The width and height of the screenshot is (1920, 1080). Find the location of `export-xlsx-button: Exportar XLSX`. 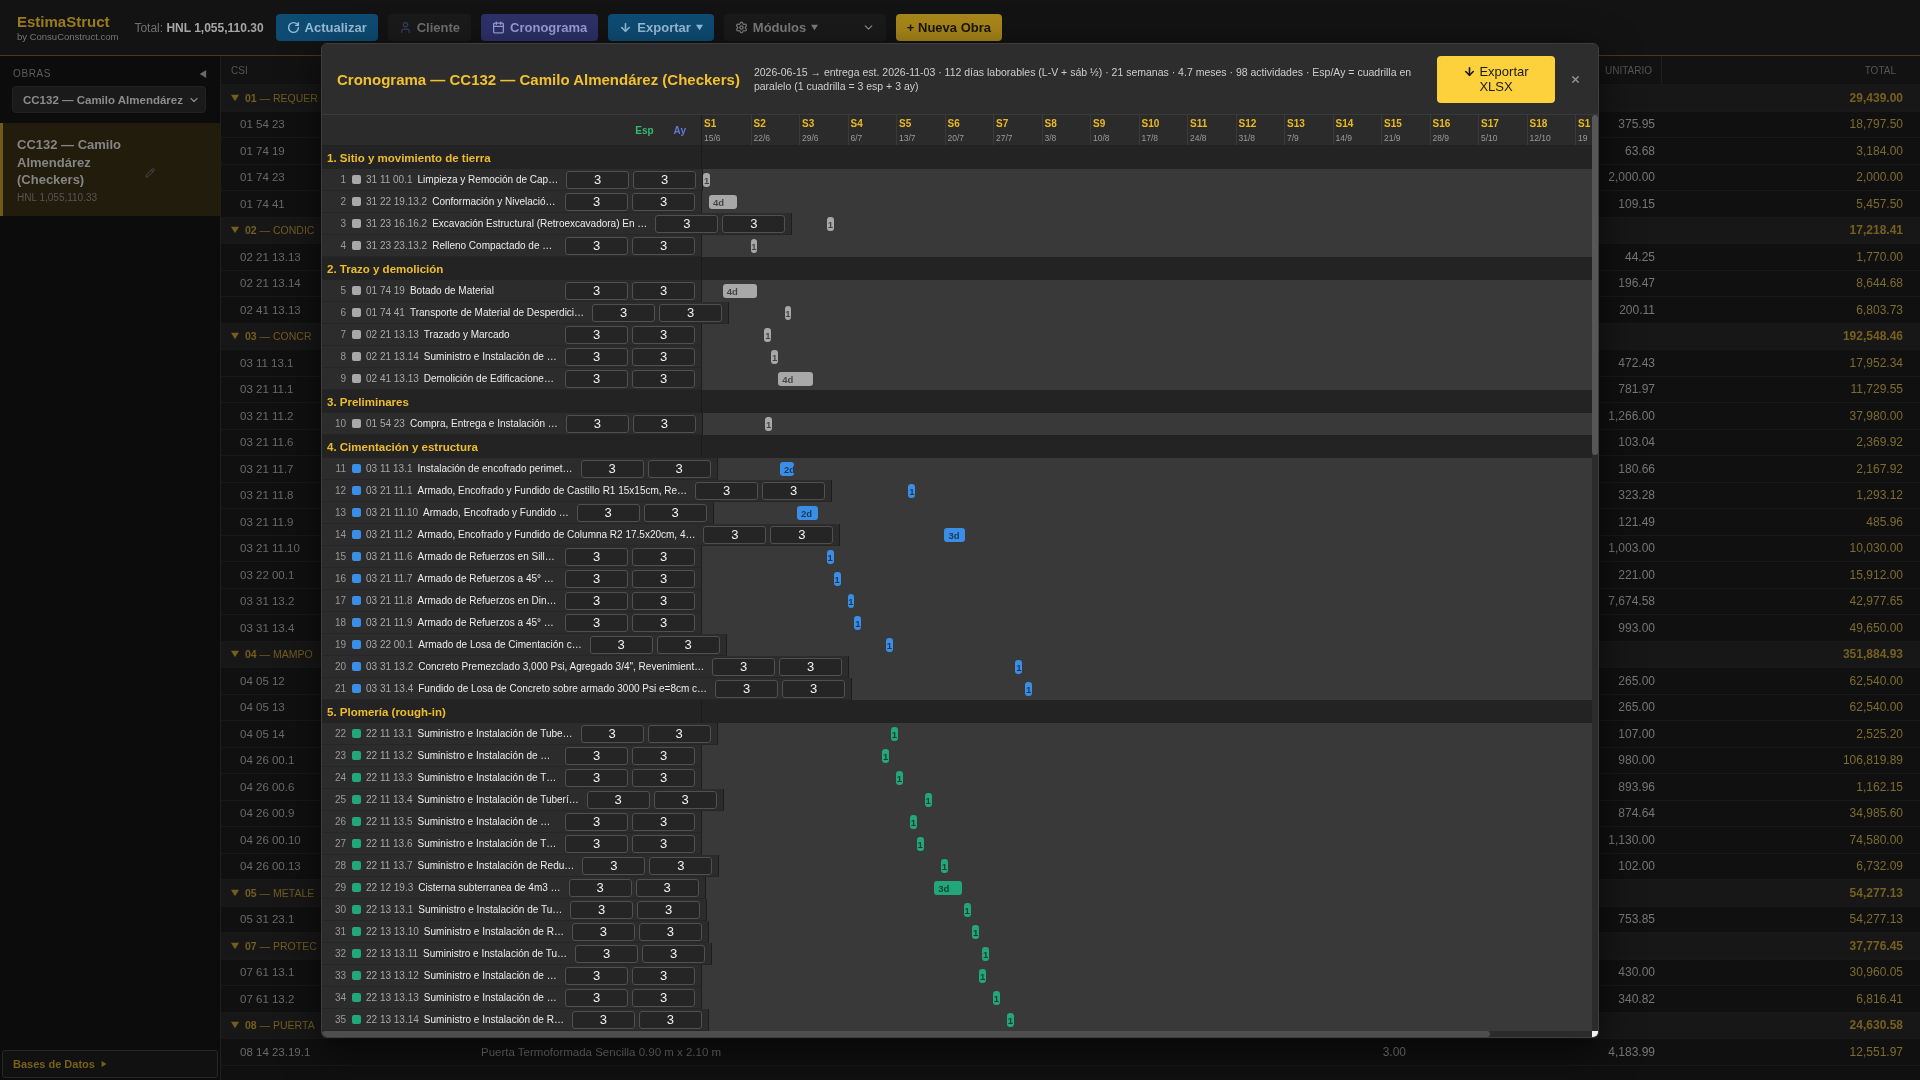

export-xlsx-button: Exportar XLSX is located at coordinates (1496, 79).